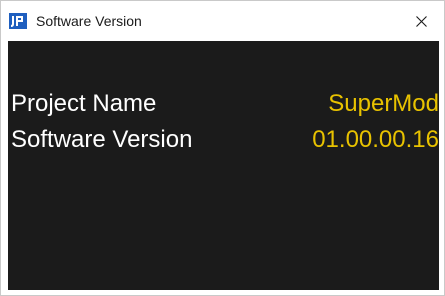 The width and height of the screenshot is (445, 296). I want to click on close-icon, so click(421, 21).